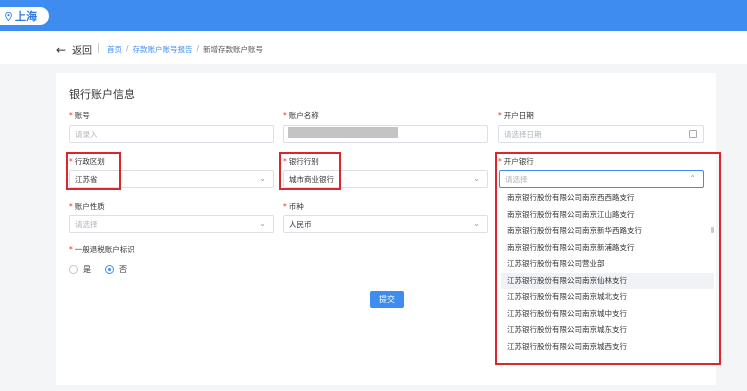  I want to click on annotation-box-region, so click(93, 171).